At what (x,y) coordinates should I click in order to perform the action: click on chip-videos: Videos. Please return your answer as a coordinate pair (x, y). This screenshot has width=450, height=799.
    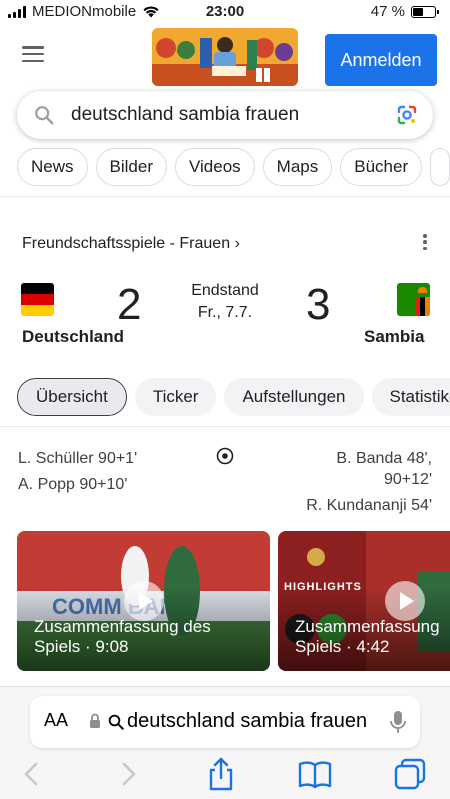
    Looking at the image, I should click on (214, 167).